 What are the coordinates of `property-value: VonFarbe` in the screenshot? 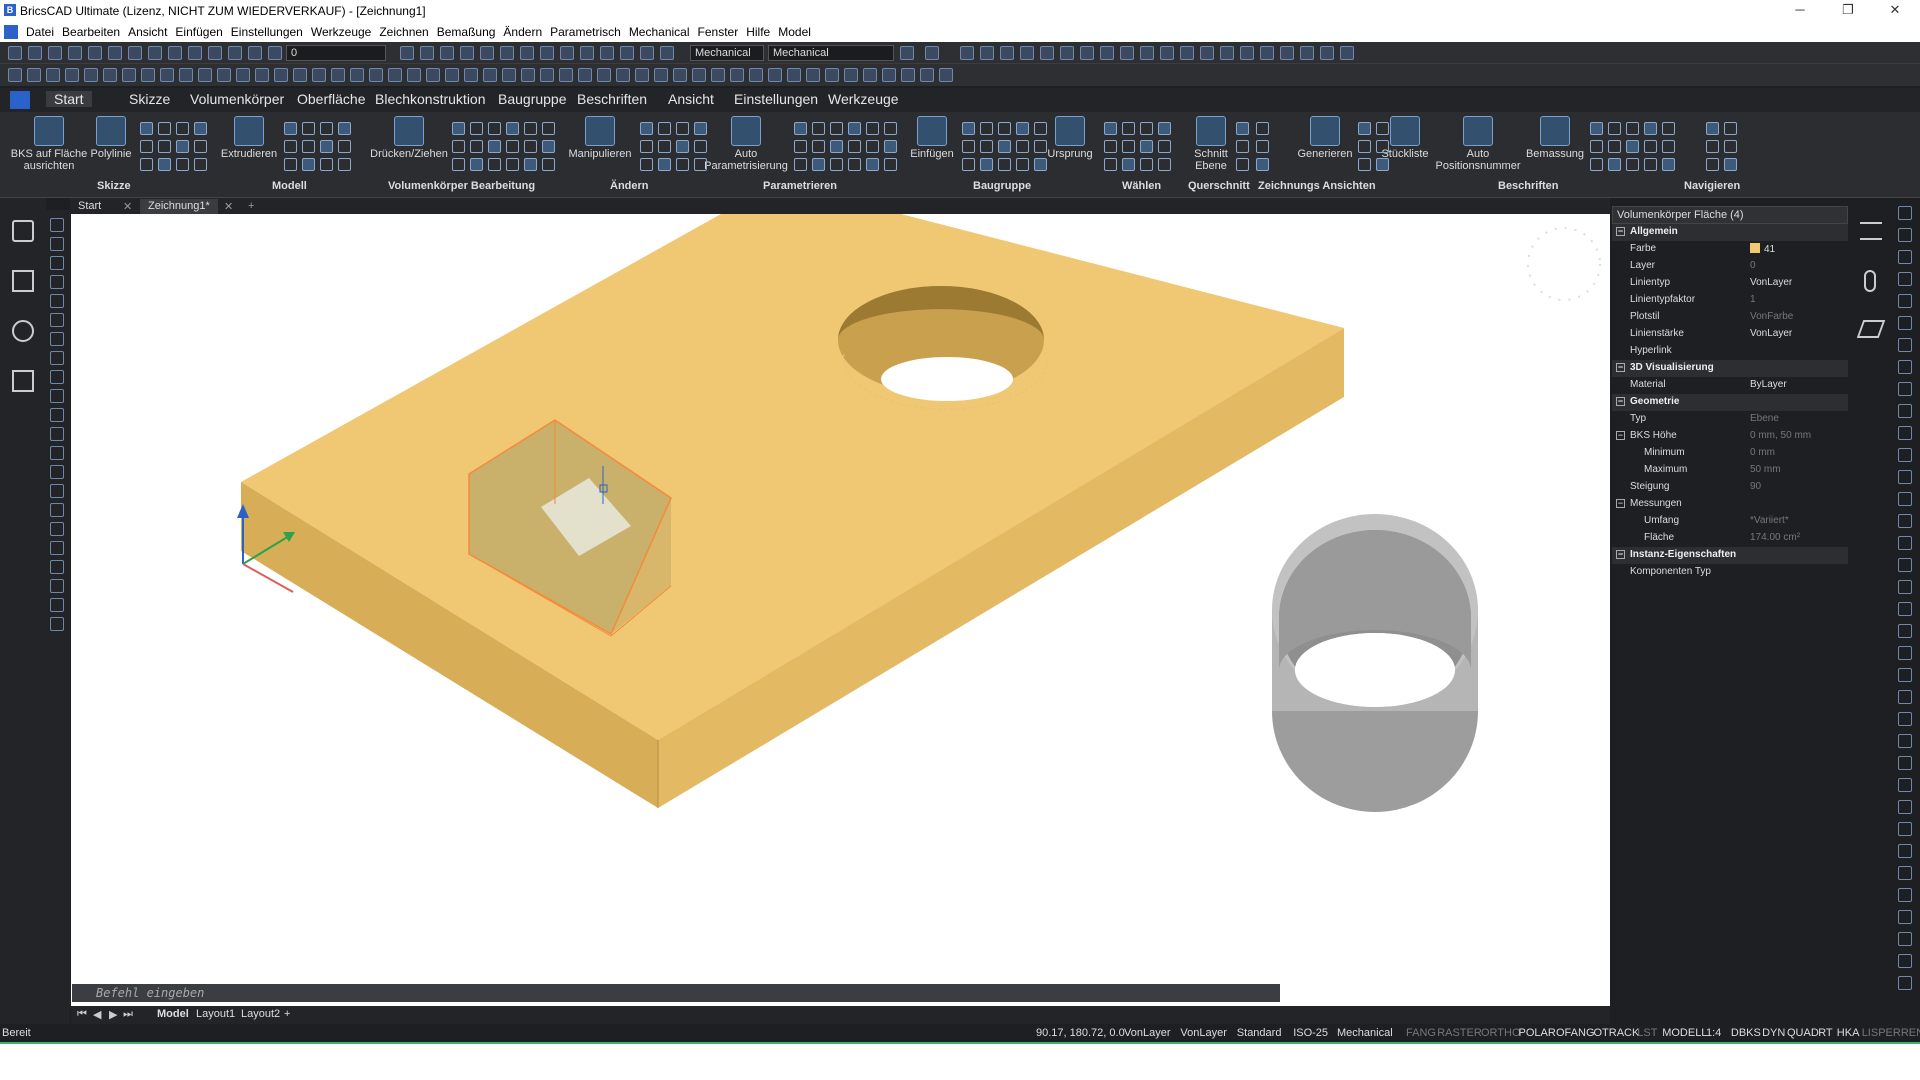 It's located at (1771, 316).